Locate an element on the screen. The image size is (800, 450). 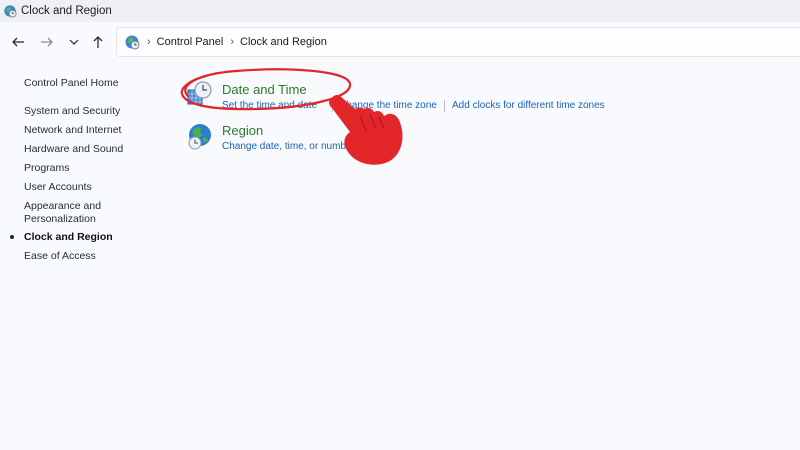
sidebar-item-user-accounts: User Accounts is located at coordinates (58, 187).